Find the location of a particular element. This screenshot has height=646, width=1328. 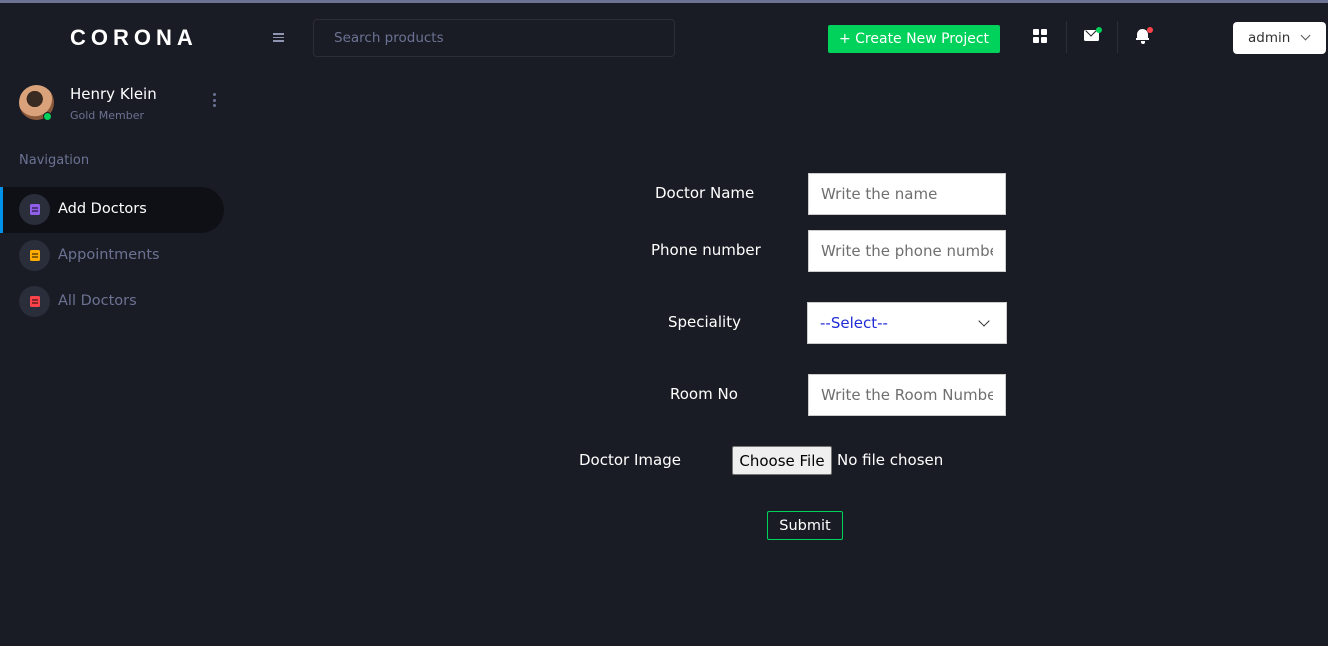

sidebar-item-appointments: Appointments is located at coordinates (112, 256).